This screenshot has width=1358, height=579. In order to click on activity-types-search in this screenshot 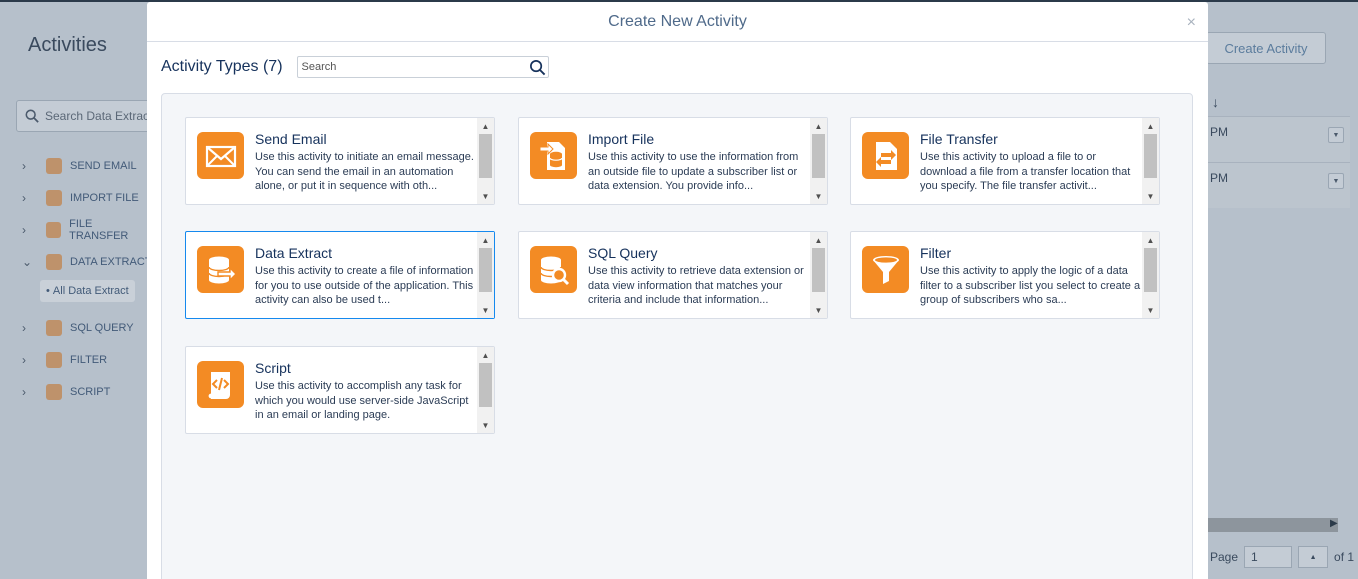, I will do `click(422, 67)`.